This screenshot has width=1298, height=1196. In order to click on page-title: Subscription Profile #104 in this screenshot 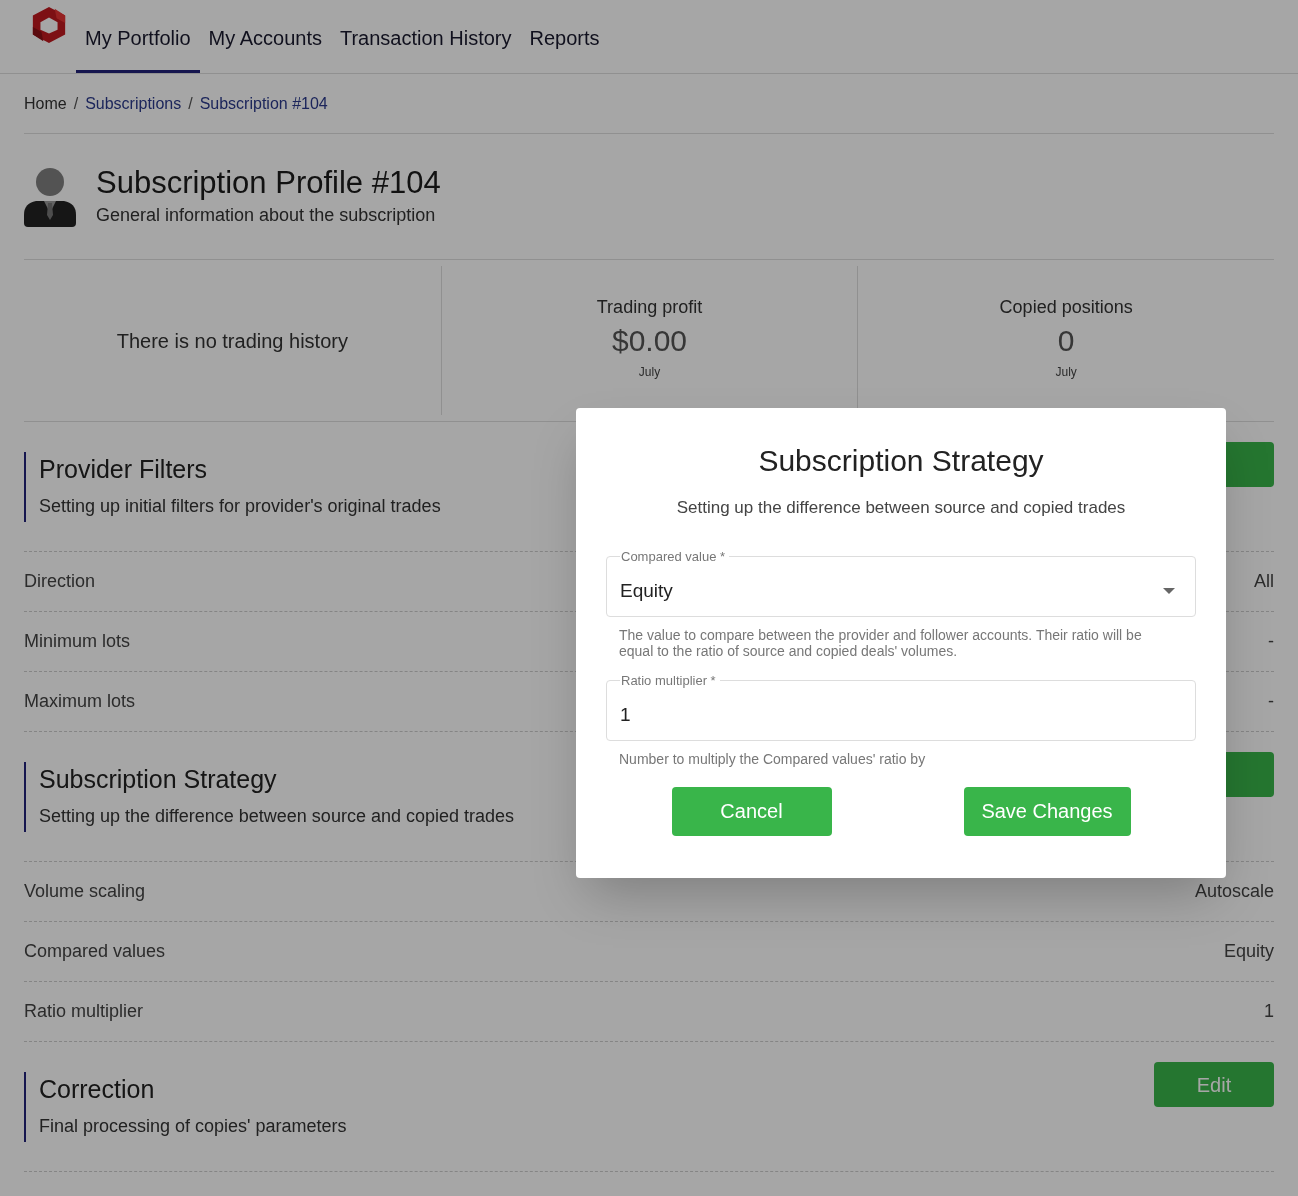, I will do `click(268, 183)`.